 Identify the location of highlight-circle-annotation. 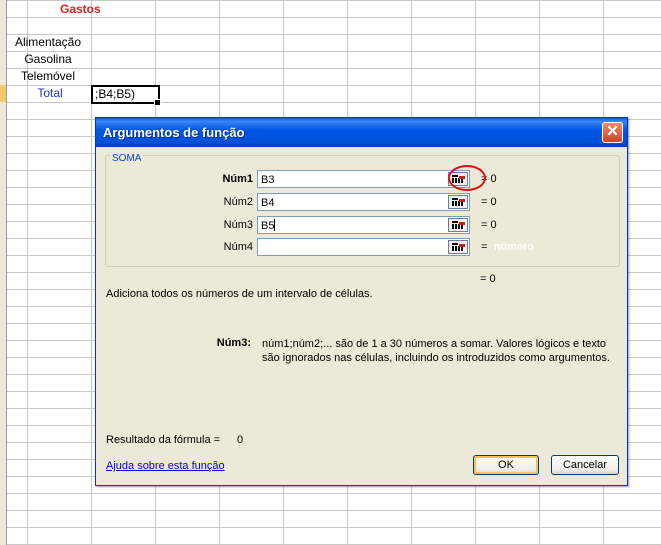
(467, 178).